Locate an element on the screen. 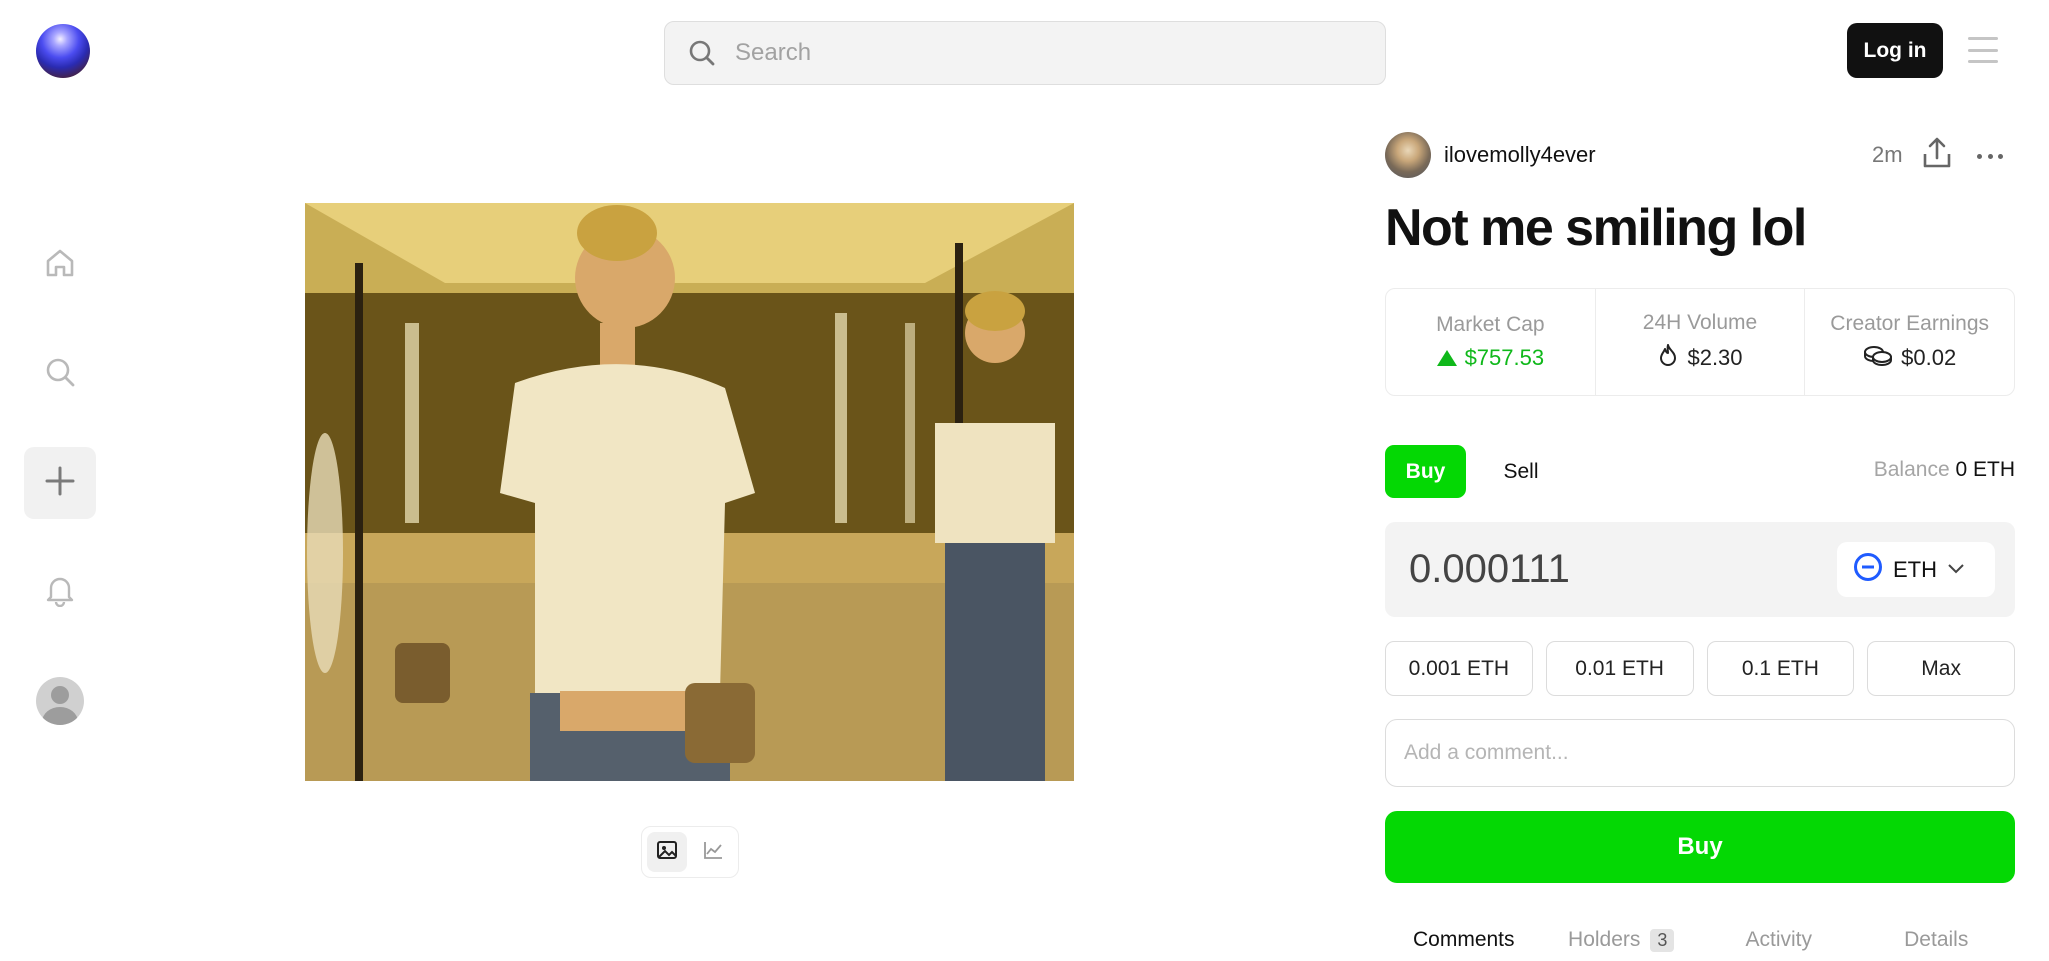 The width and height of the screenshot is (2049, 961). line-chart-icon is located at coordinates (713, 852).